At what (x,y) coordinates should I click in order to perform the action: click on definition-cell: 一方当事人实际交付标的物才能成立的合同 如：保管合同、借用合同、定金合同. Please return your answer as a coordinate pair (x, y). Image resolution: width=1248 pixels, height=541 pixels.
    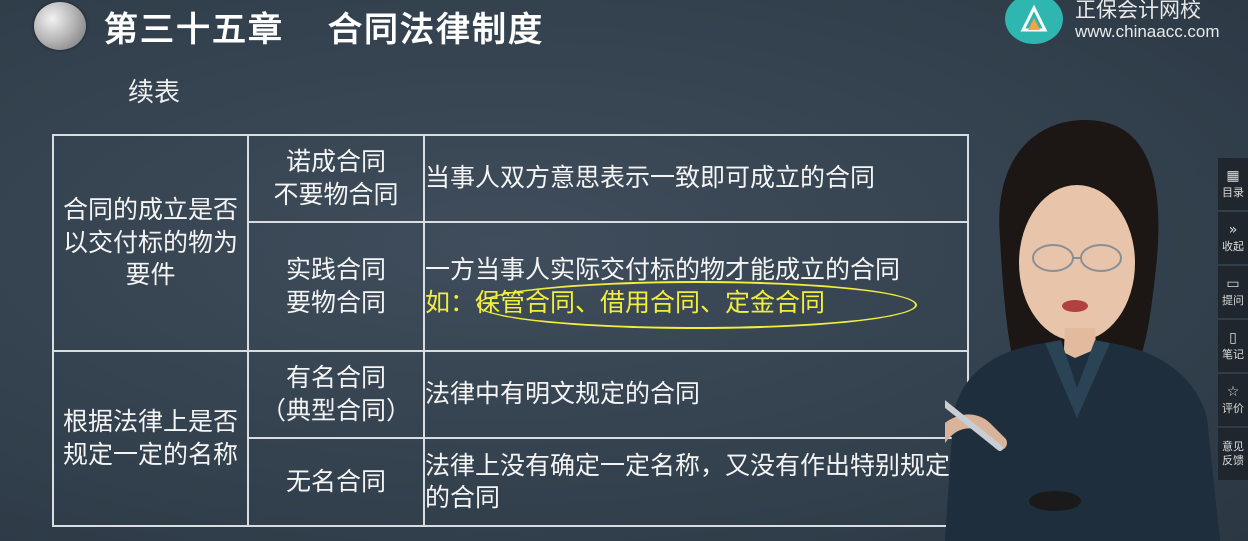
    Looking at the image, I should click on (696, 286).